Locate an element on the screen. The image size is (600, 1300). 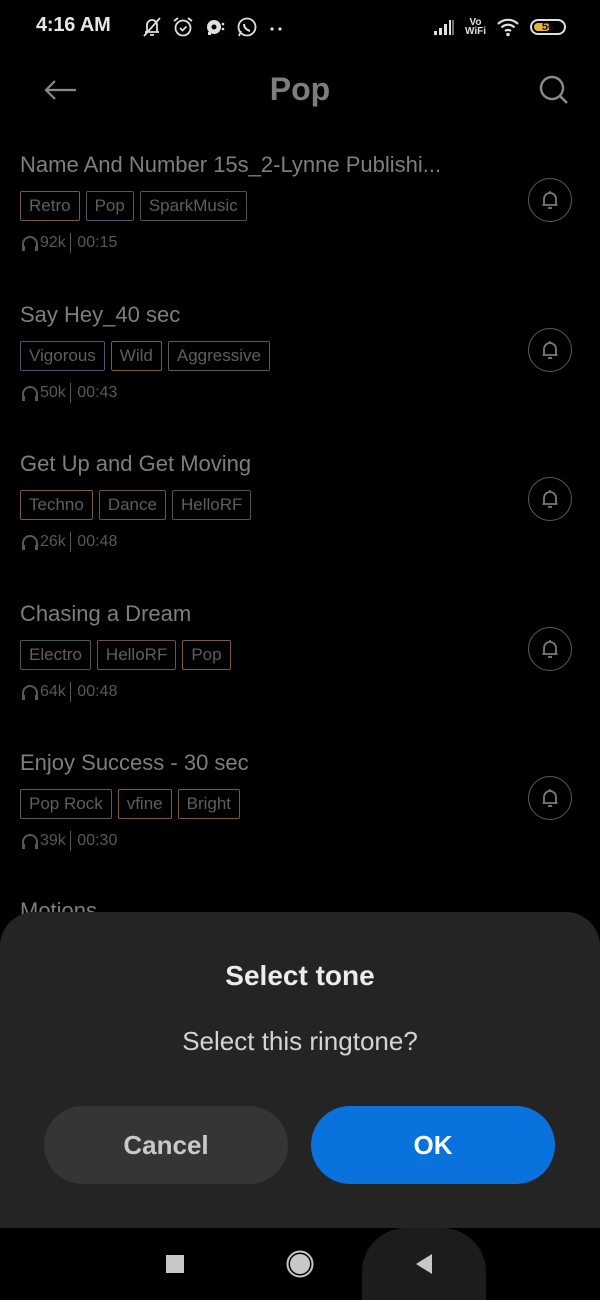
ringtone-tags: Pop Rock vfine Bright is located at coordinates (130, 804).